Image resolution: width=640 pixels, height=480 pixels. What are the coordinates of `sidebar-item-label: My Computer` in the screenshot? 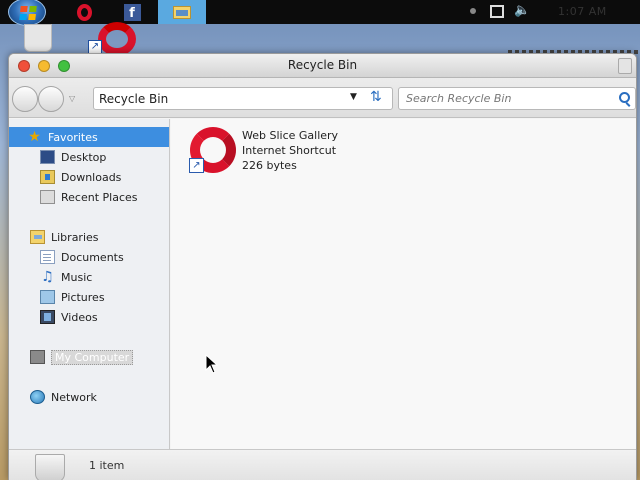 It's located at (92, 357).